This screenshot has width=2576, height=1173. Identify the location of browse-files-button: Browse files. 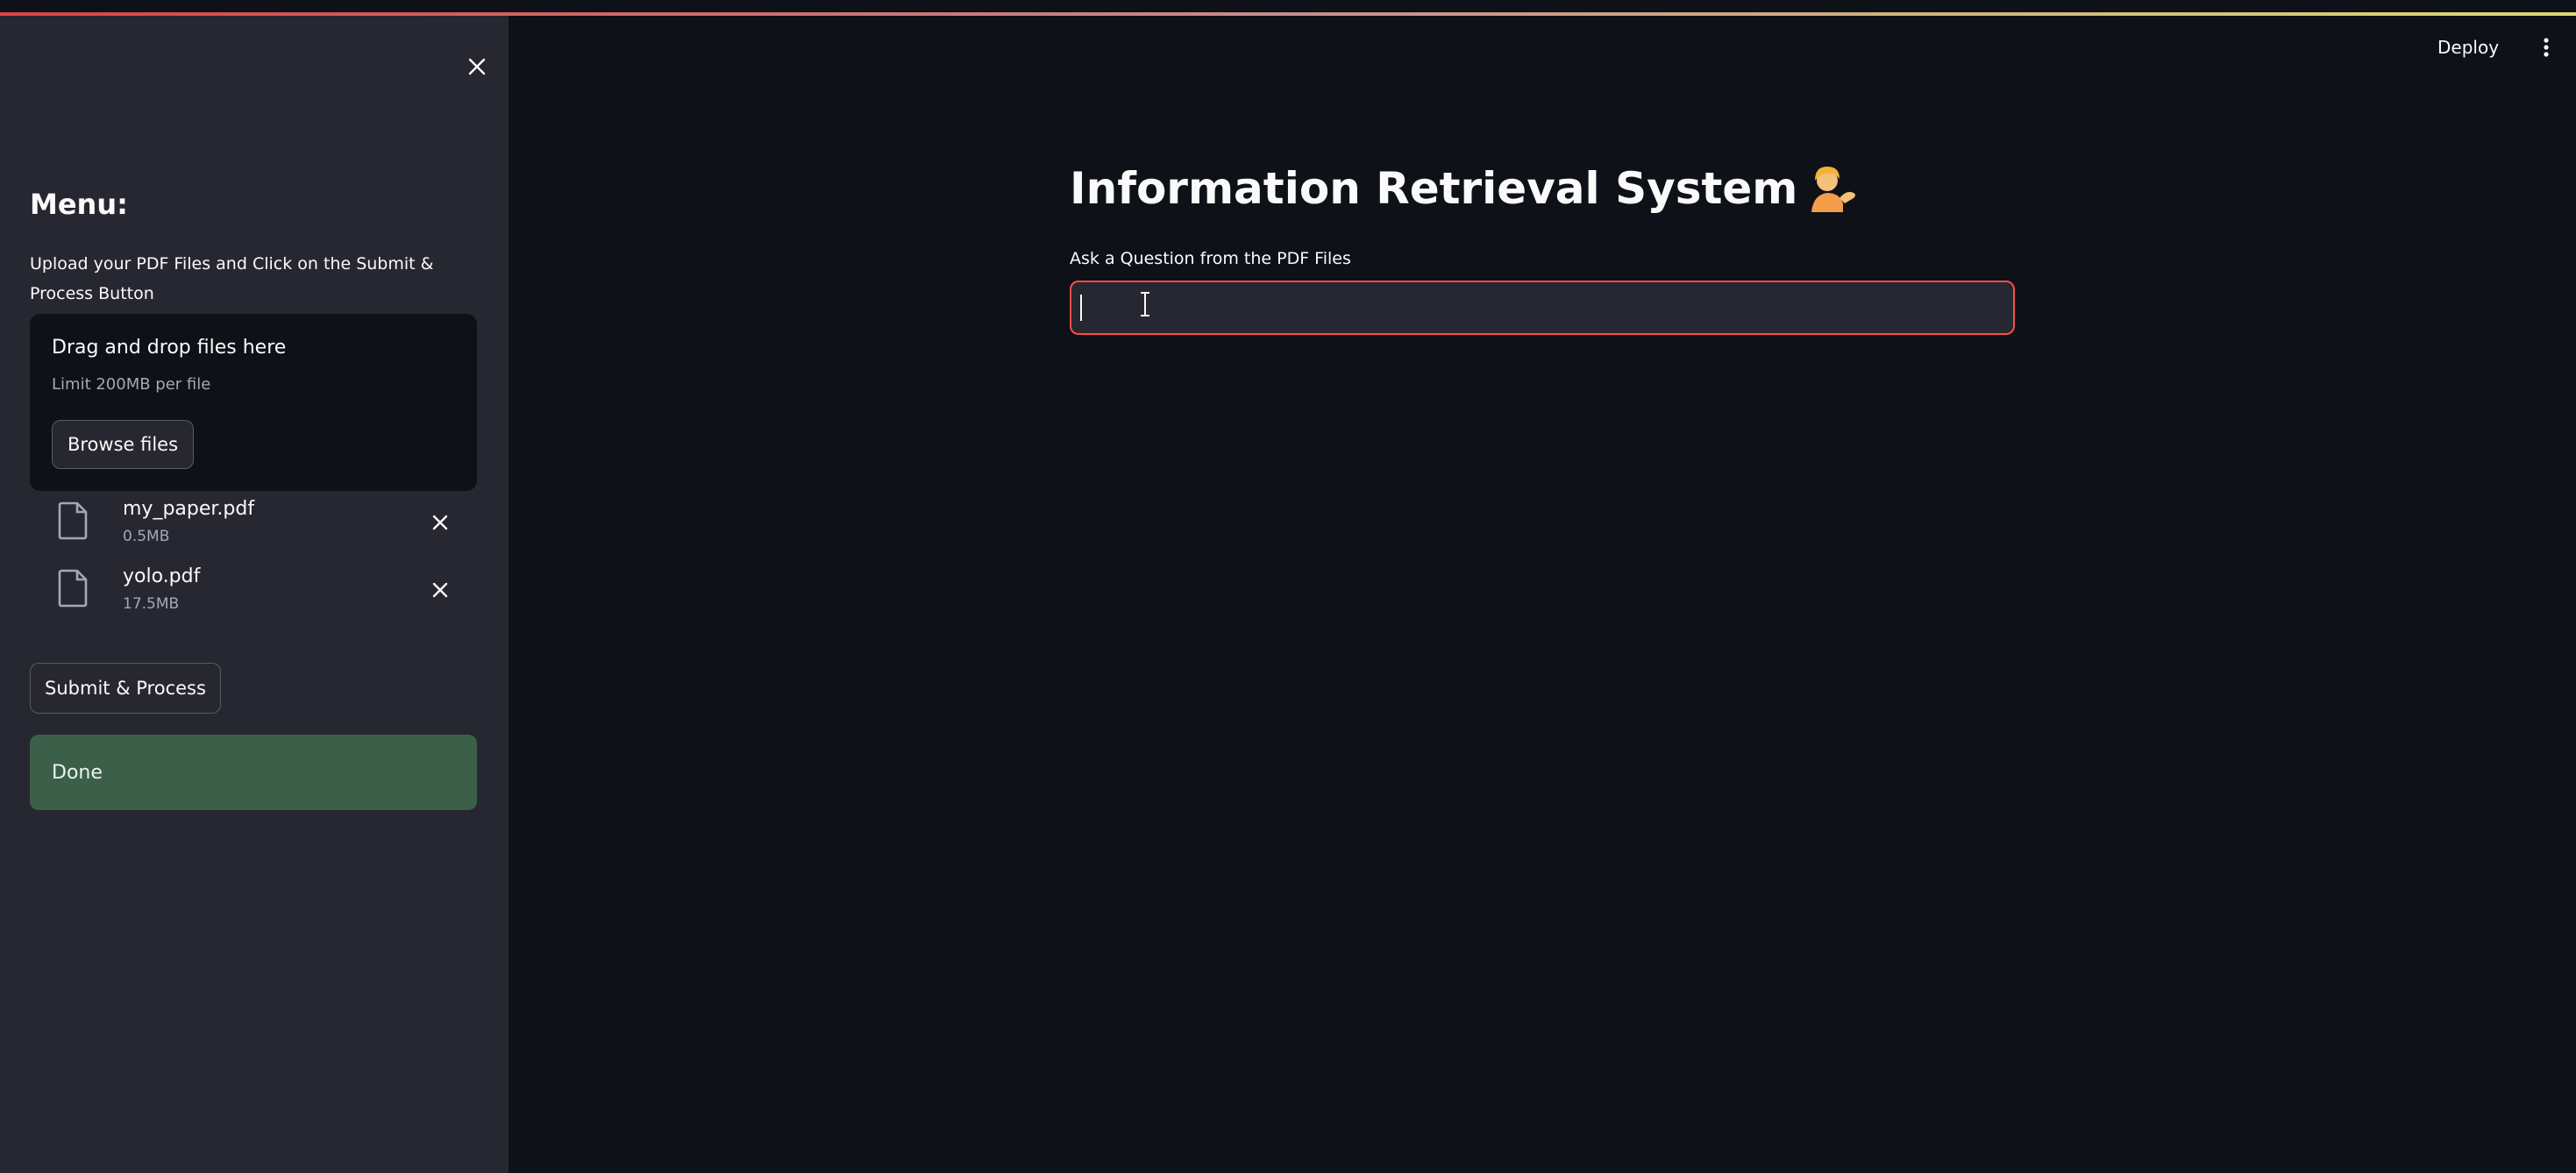
(123, 444).